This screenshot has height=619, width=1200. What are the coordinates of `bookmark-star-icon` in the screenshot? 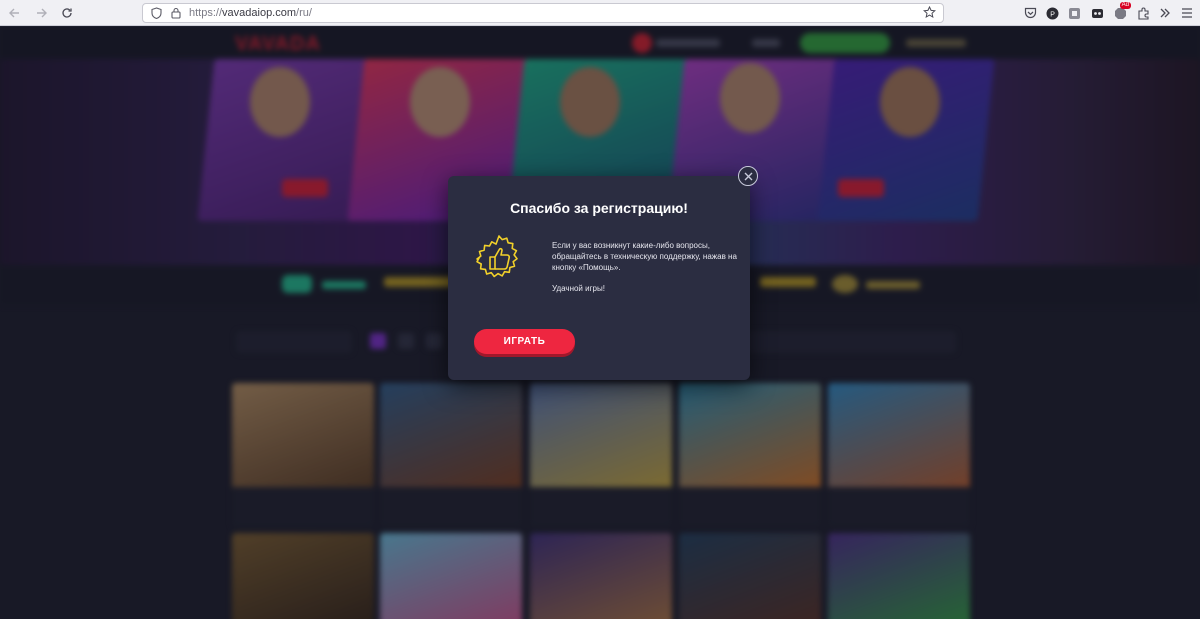 It's located at (930, 12).